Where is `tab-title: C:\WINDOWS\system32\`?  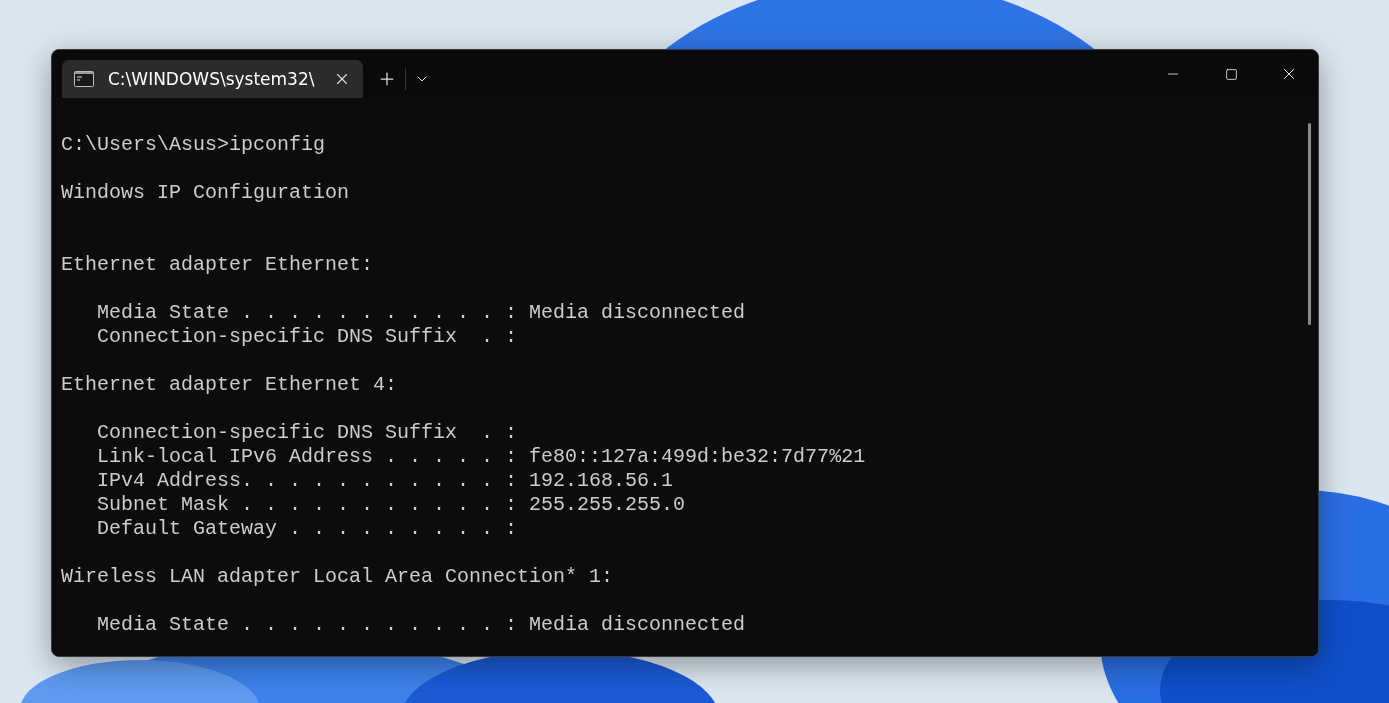 tab-title: C:\WINDOWS\system32\ is located at coordinates (212, 79).